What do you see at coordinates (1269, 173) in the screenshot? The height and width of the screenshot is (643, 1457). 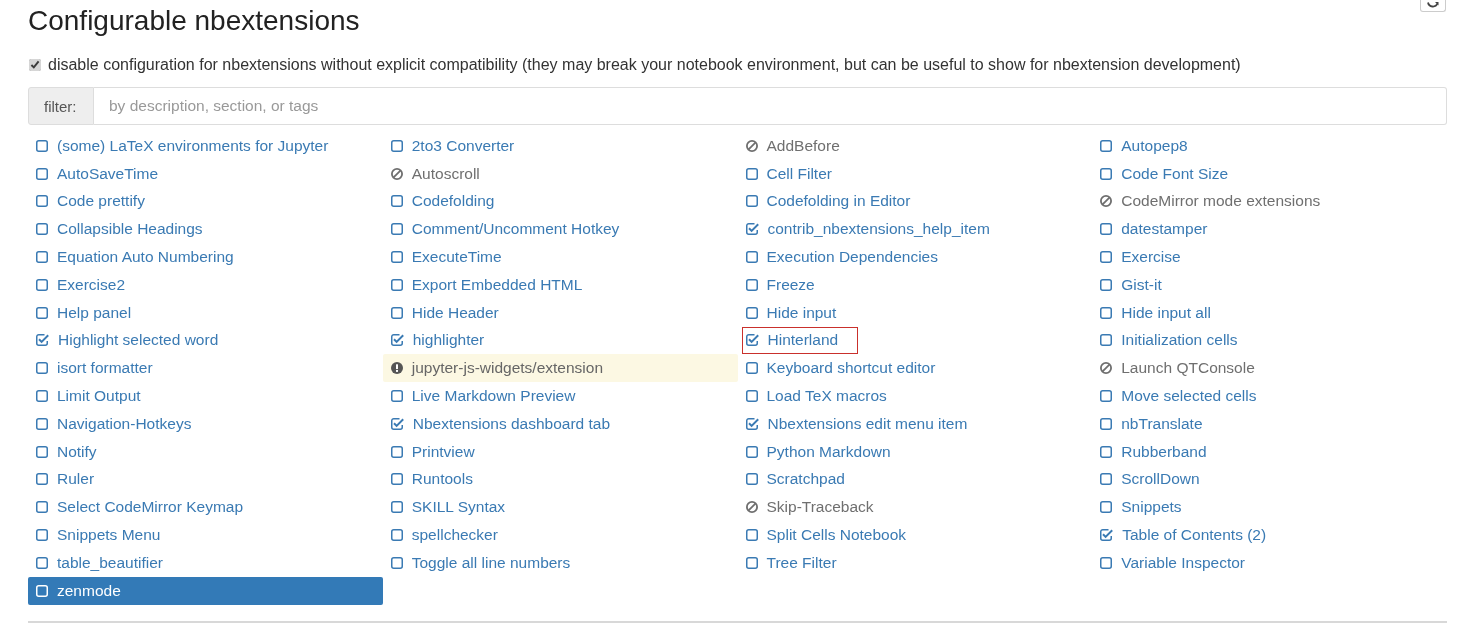 I see `extension-item: Code Font Size` at bounding box center [1269, 173].